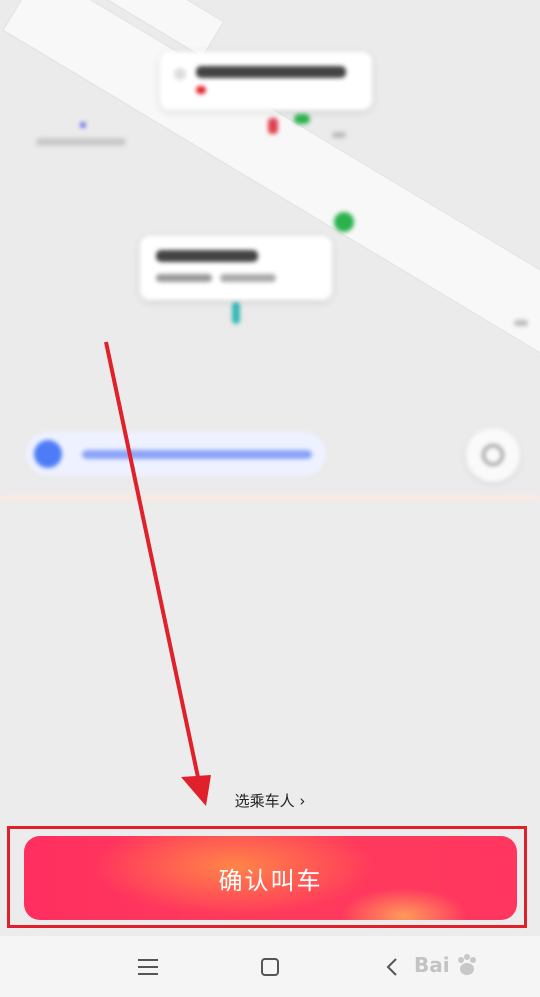  I want to click on chevron-left-icon, so click(391, 966).